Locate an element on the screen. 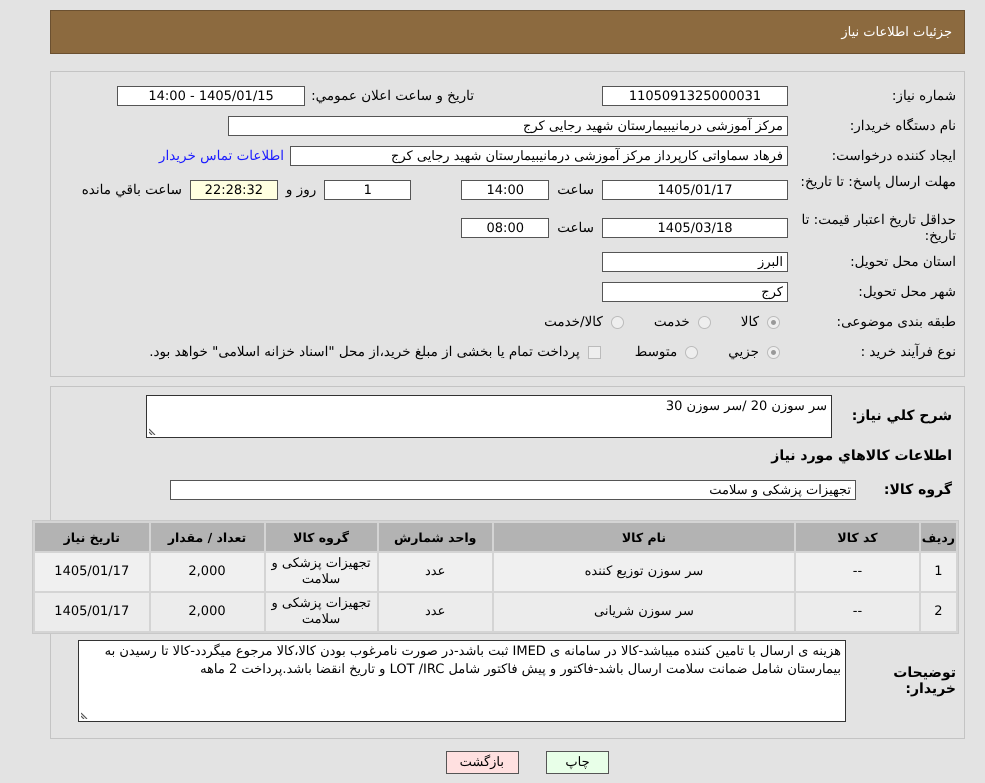 The image size is (985, 783). column-header: رديف is located at coordinates (938, 537).